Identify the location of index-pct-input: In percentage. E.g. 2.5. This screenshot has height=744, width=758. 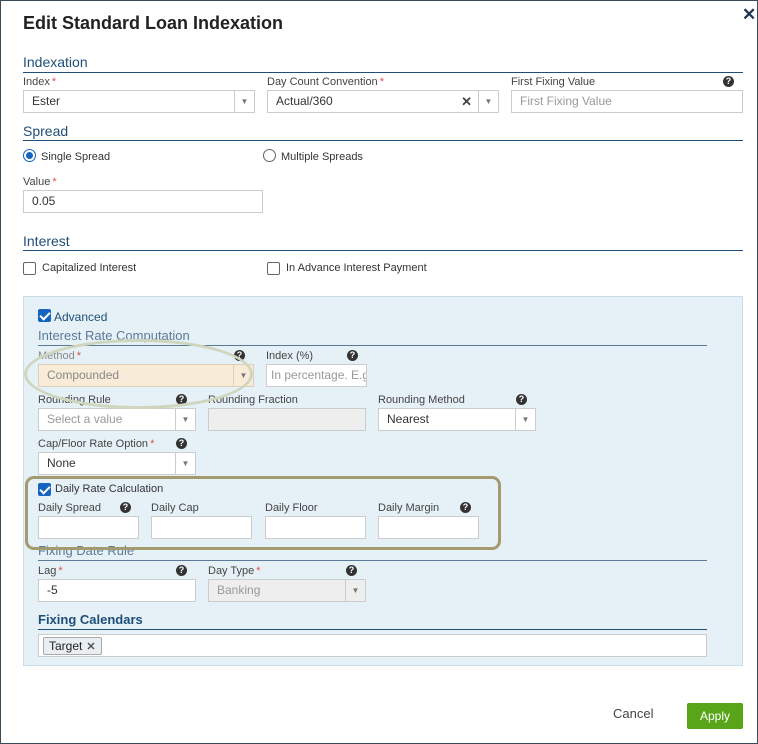
(316, 375).